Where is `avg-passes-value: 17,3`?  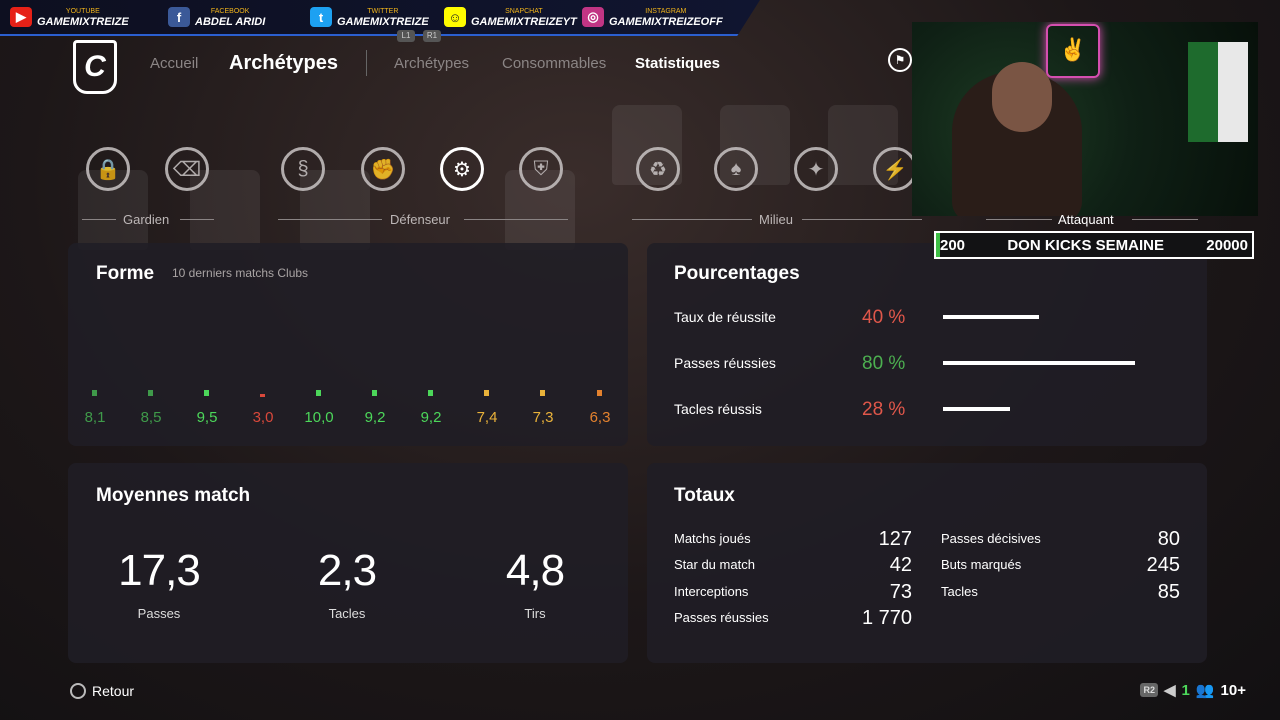 avg-passes-value: 17,3 is located at coordinates (159, 570).